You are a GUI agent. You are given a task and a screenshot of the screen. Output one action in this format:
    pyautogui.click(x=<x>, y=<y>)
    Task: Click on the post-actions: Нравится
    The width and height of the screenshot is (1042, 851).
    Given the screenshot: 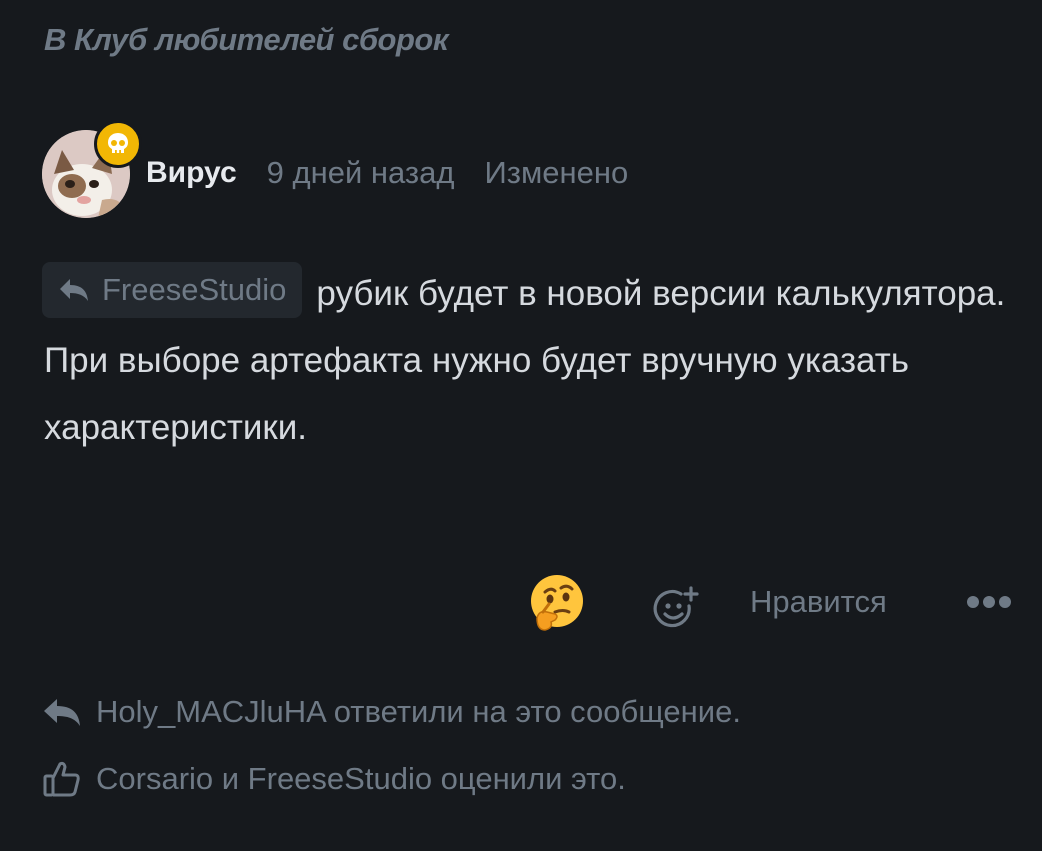 What is the action you would take?
    pyautogui.click(x=521, y=603)
    